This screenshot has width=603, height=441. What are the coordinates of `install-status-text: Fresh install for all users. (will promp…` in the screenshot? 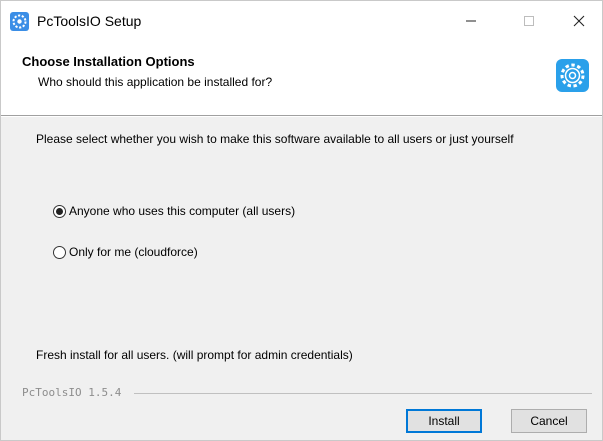 It's located at (194, 355).